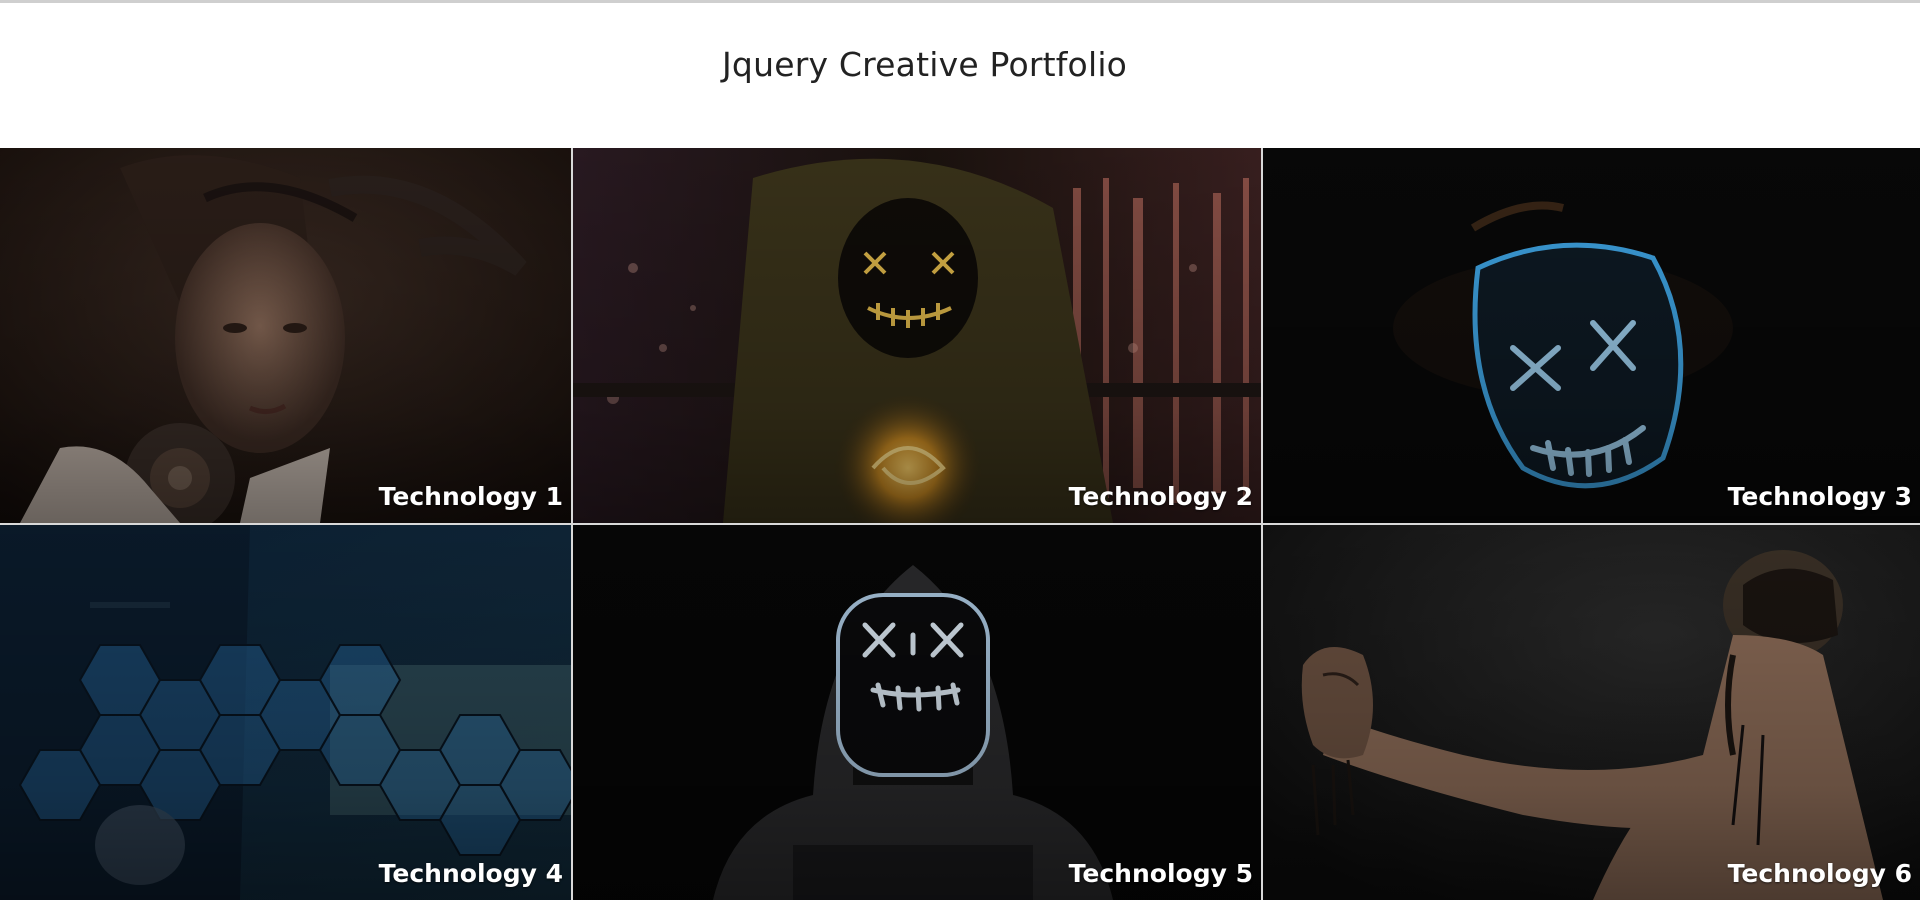 This screenshot has width=1920, height=900. I want to click on tile-caption: Technology 1, so click(470, 496).